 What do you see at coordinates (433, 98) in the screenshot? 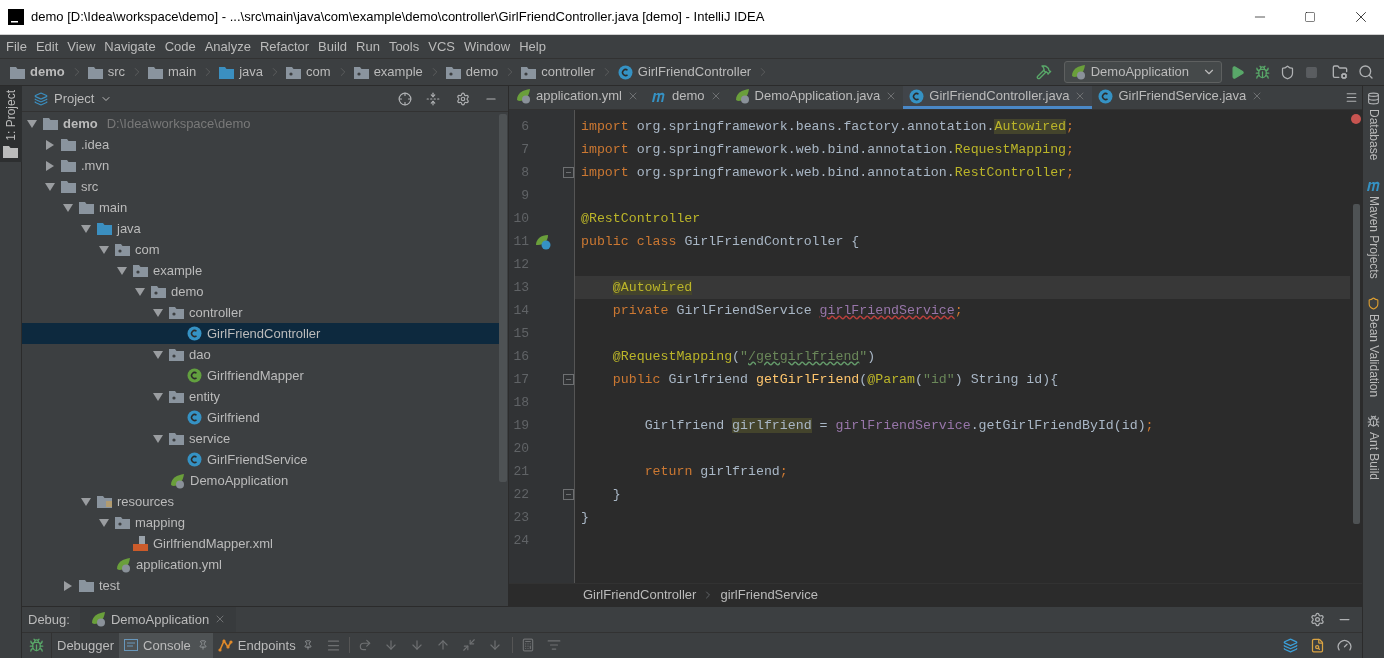
I see `collapse-all-icon` at bounding box center [433, 98].